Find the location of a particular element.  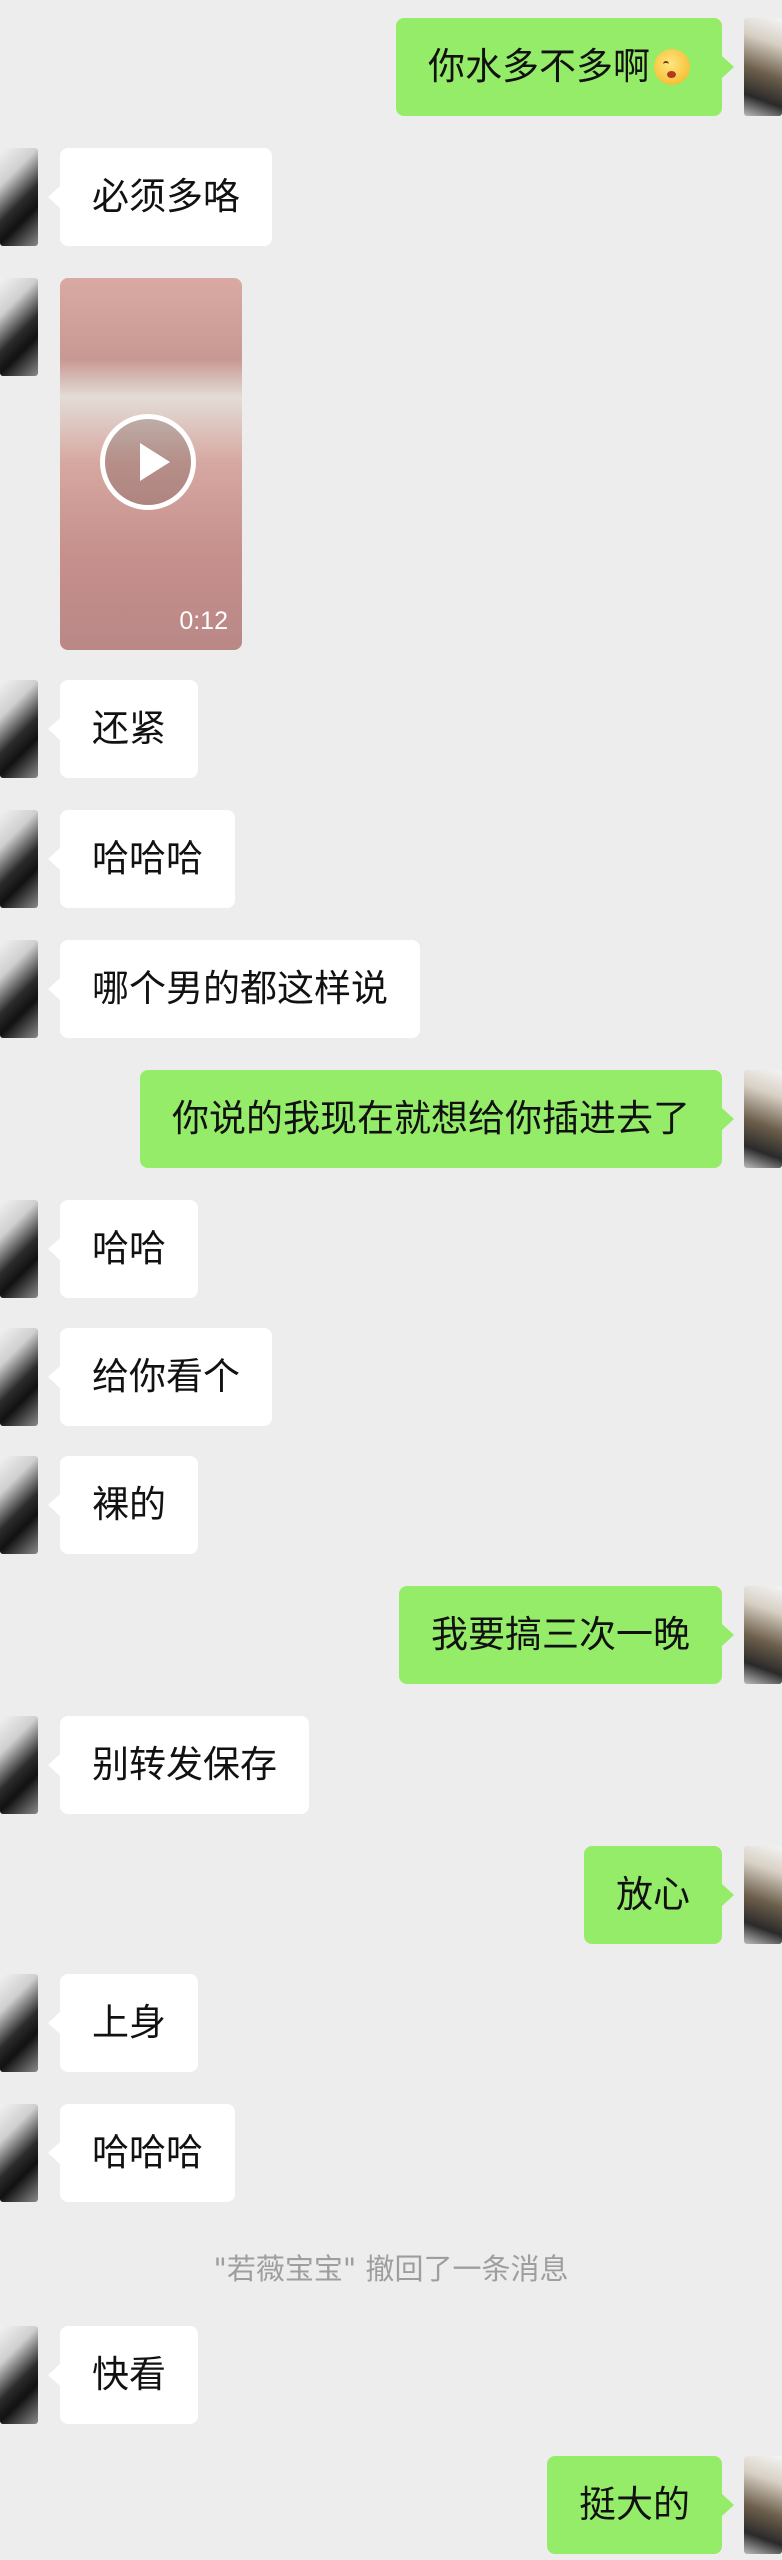

message-bubble-incoming: 哪个男的都这样说 is located at coordinates (234, 989).